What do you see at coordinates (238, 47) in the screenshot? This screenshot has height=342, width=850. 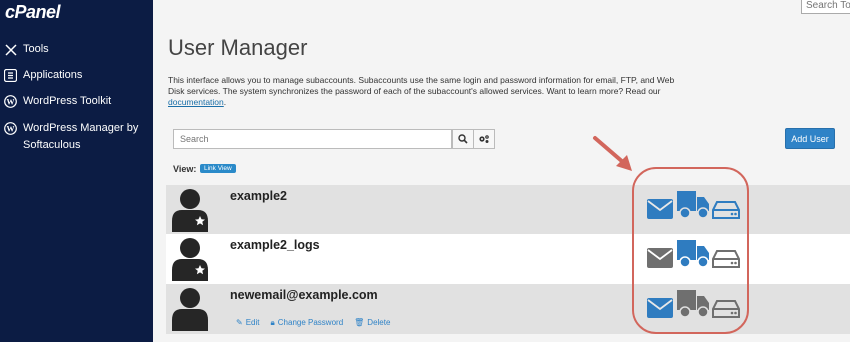 I see `page-title: User Manager` at bounding box center [238, 47].